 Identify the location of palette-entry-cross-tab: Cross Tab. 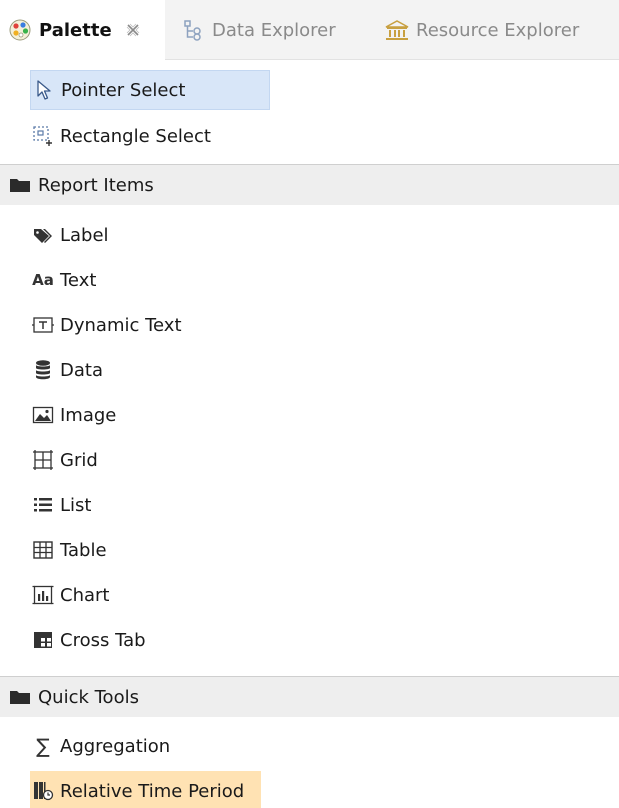
(88, 640).